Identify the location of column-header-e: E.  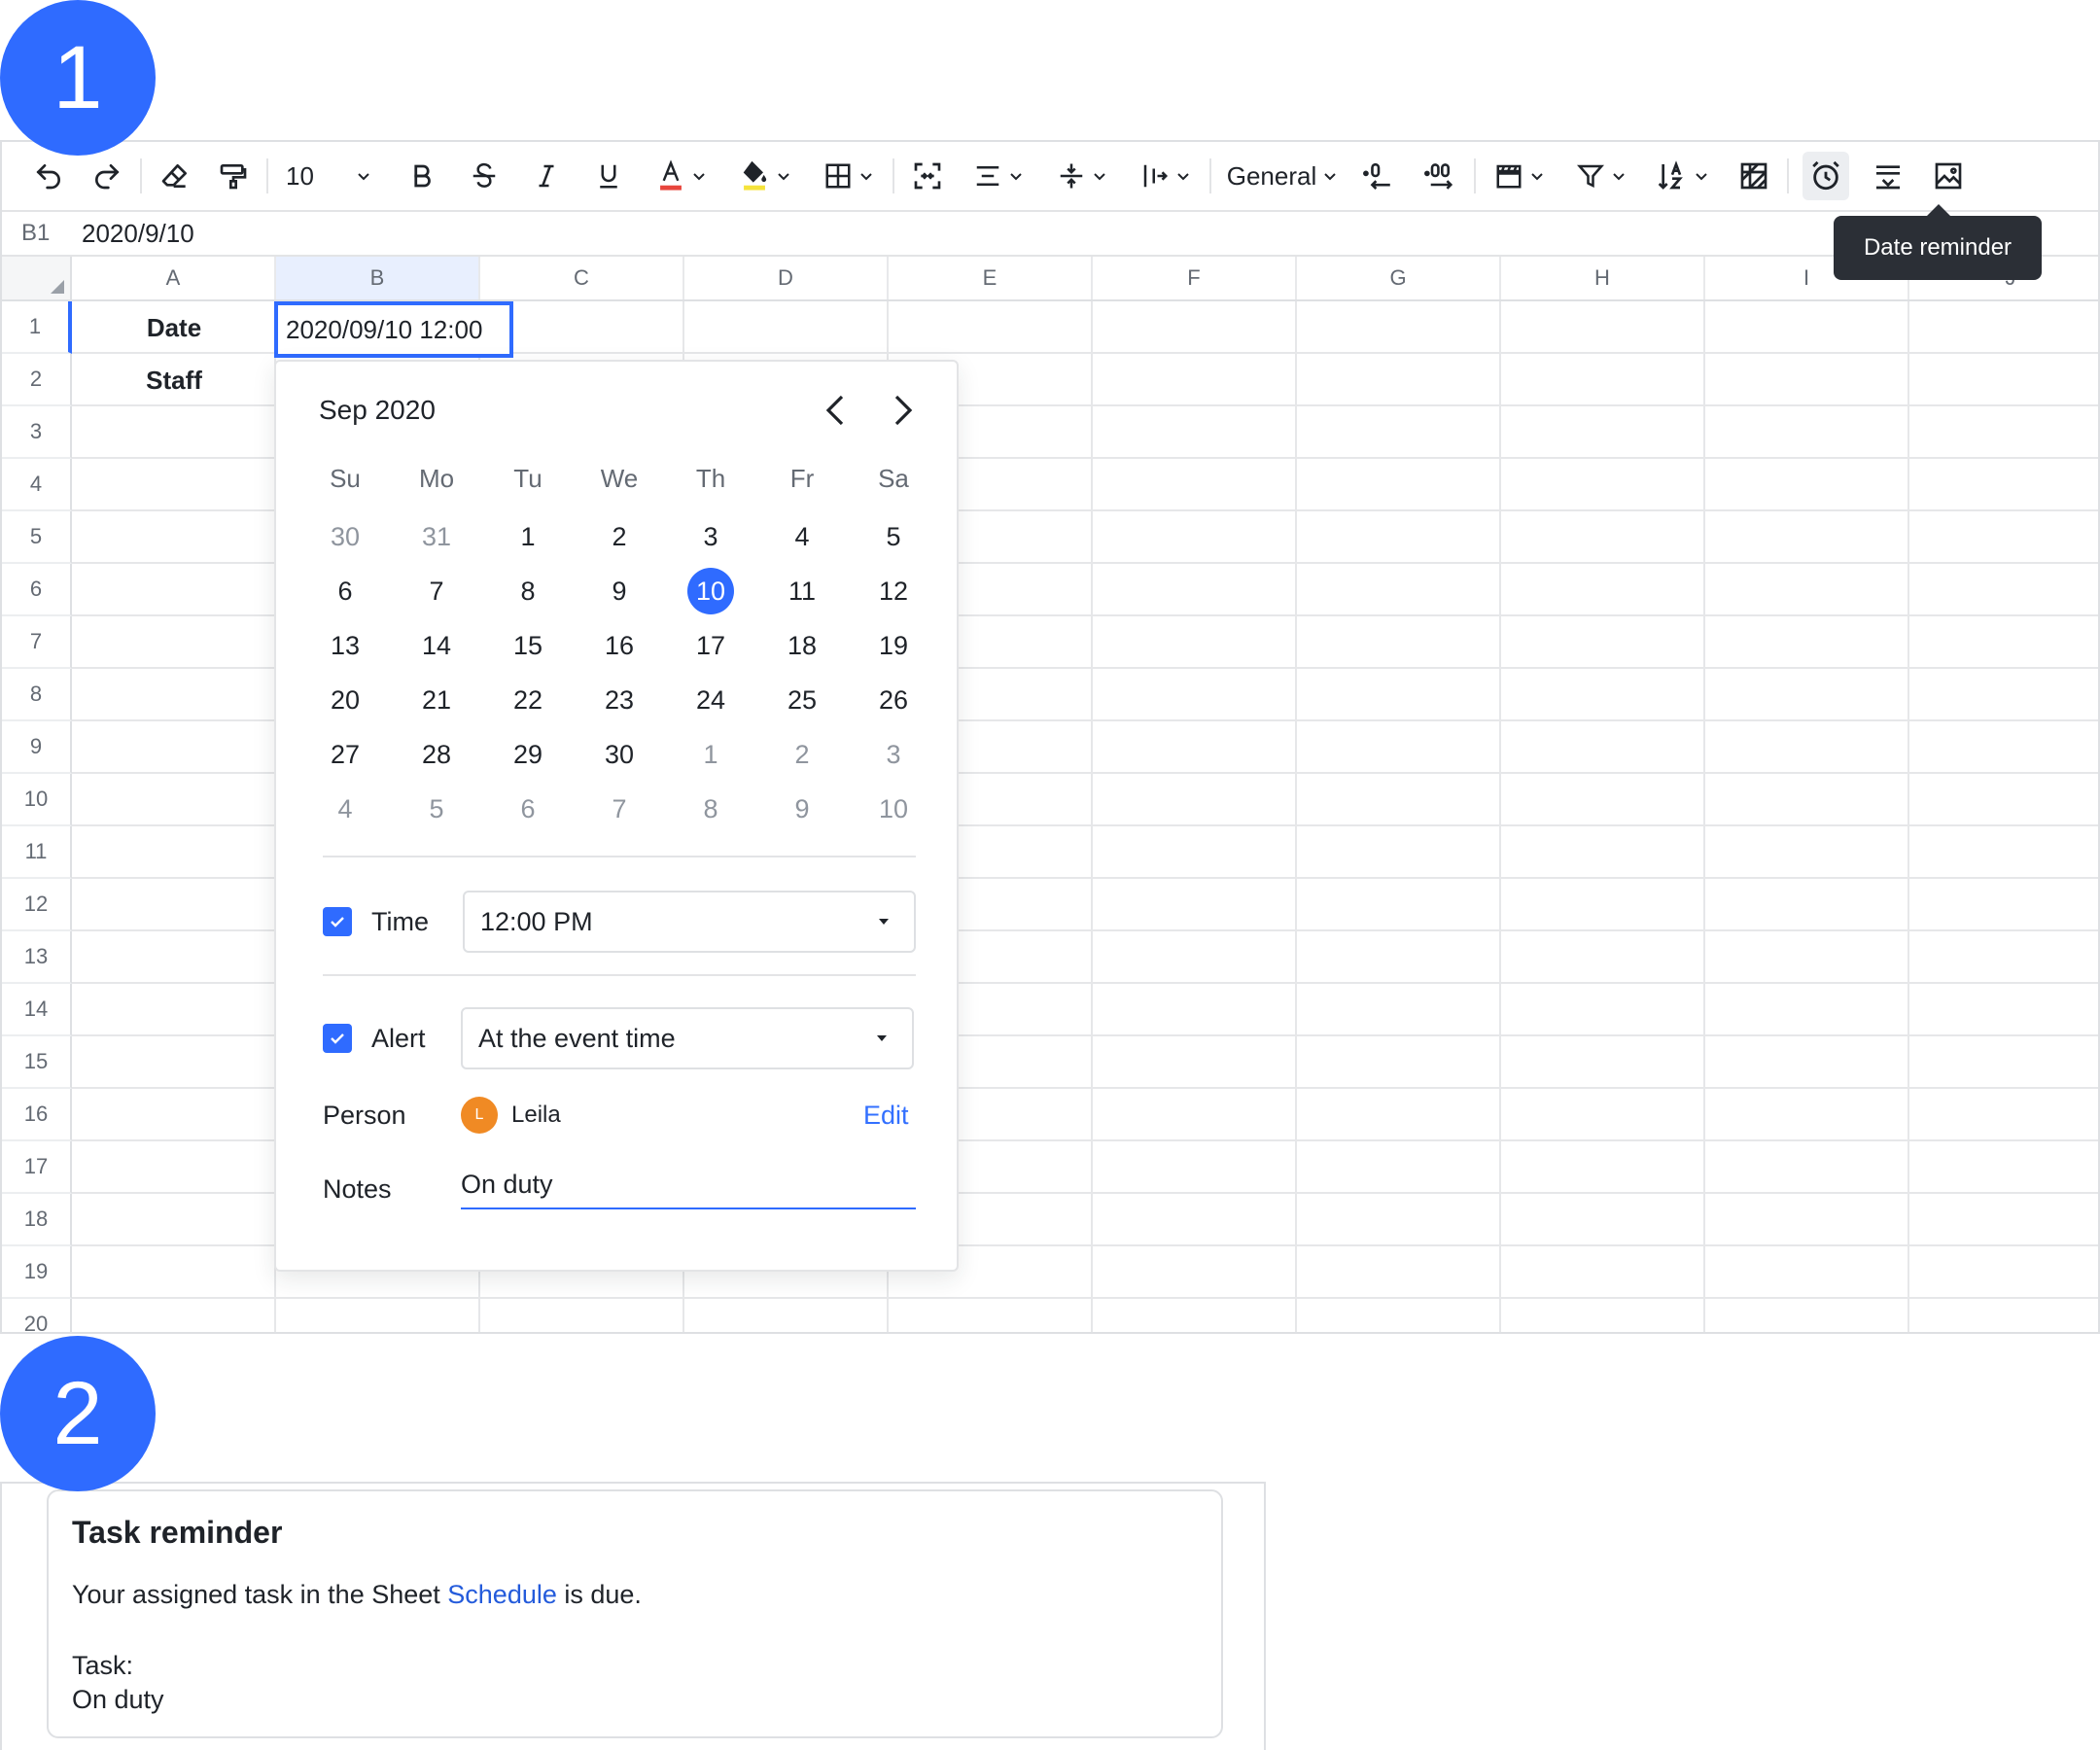
(991, 278).